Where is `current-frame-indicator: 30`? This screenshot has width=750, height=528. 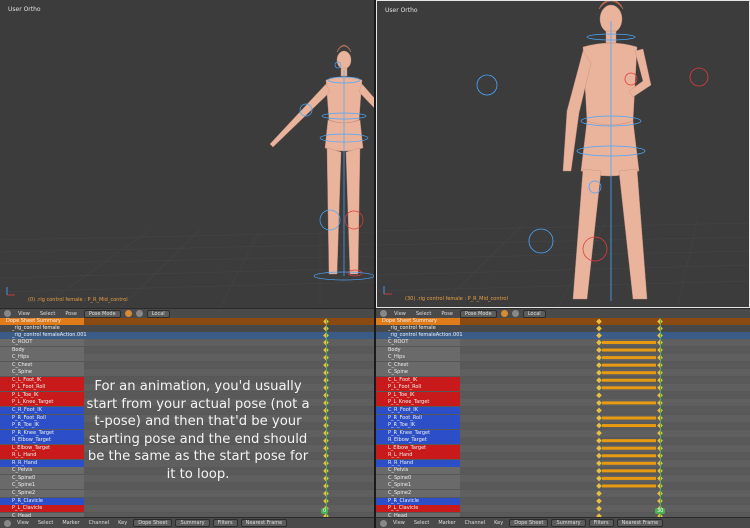 current-frame-indicator: 30 is located at coordinates (660, 511).